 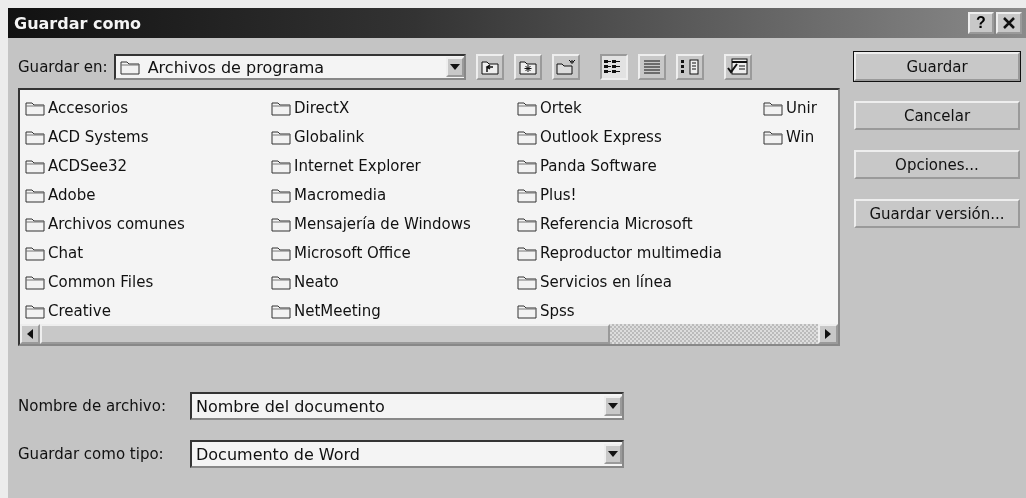 I want to click on details-view-icon, so click(x=651, y=67).